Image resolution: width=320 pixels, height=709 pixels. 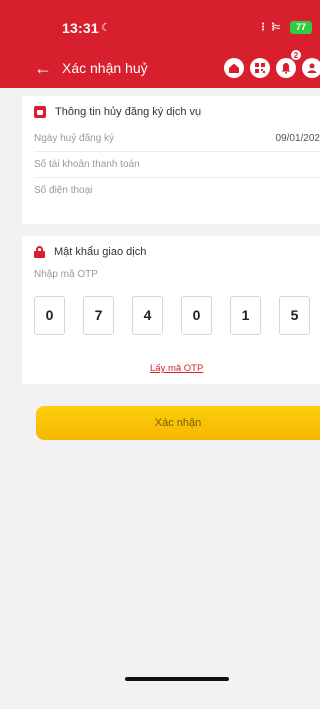 I want to click on wifi-icon: ≈, so click(x=277, y=26).